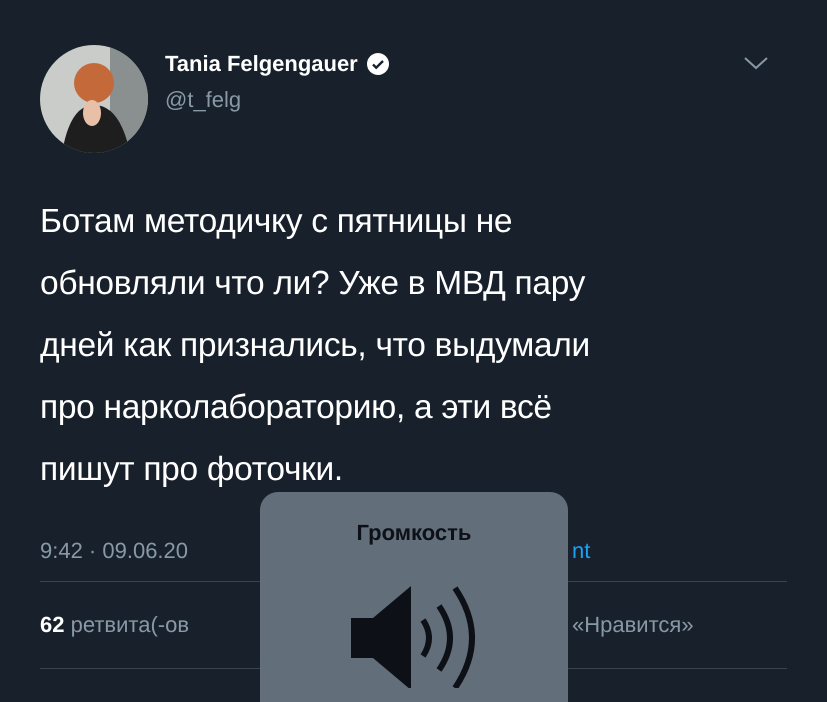  Describe the element at coordinates (261, 64) in the screenshot. I see `author-name: Tania Felgengauer` at that location.